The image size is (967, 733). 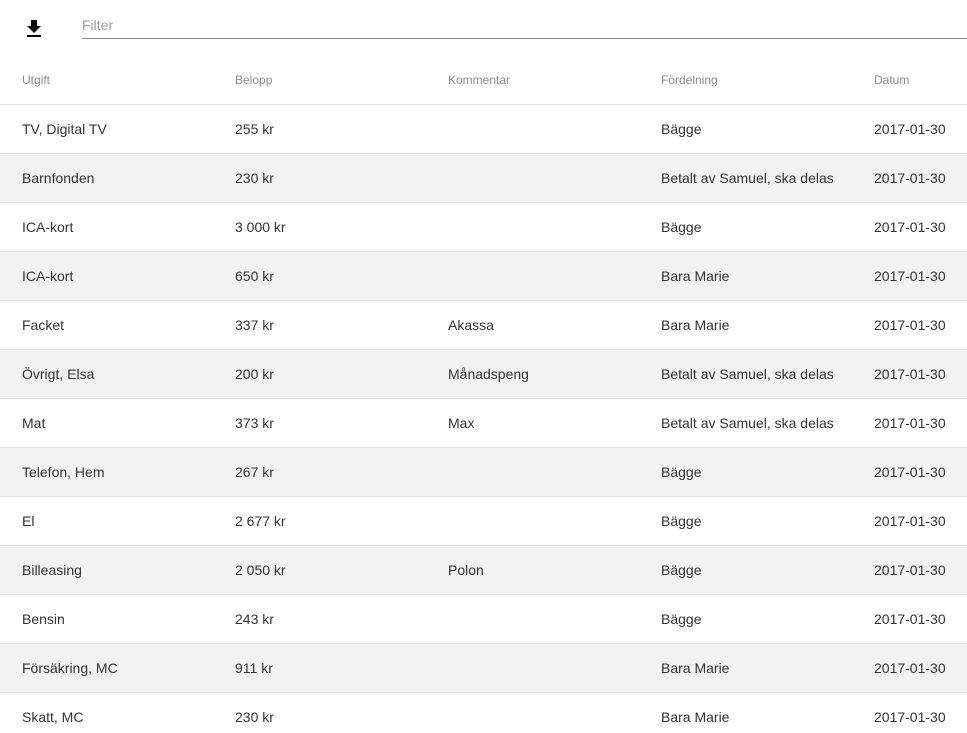 What do you see at coordinates (106, 472) in the screenshot?
I see `cell-utgift: Telefon, Hem` at bounding box center [106, 472].